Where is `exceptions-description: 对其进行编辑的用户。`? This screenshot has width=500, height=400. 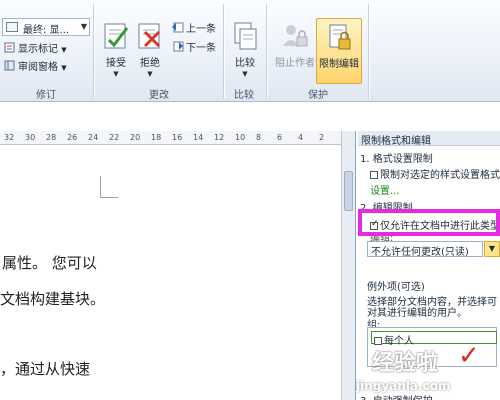 exceptions-description: 对其进行编辑的用户。 is located at coordinates (417, 313).